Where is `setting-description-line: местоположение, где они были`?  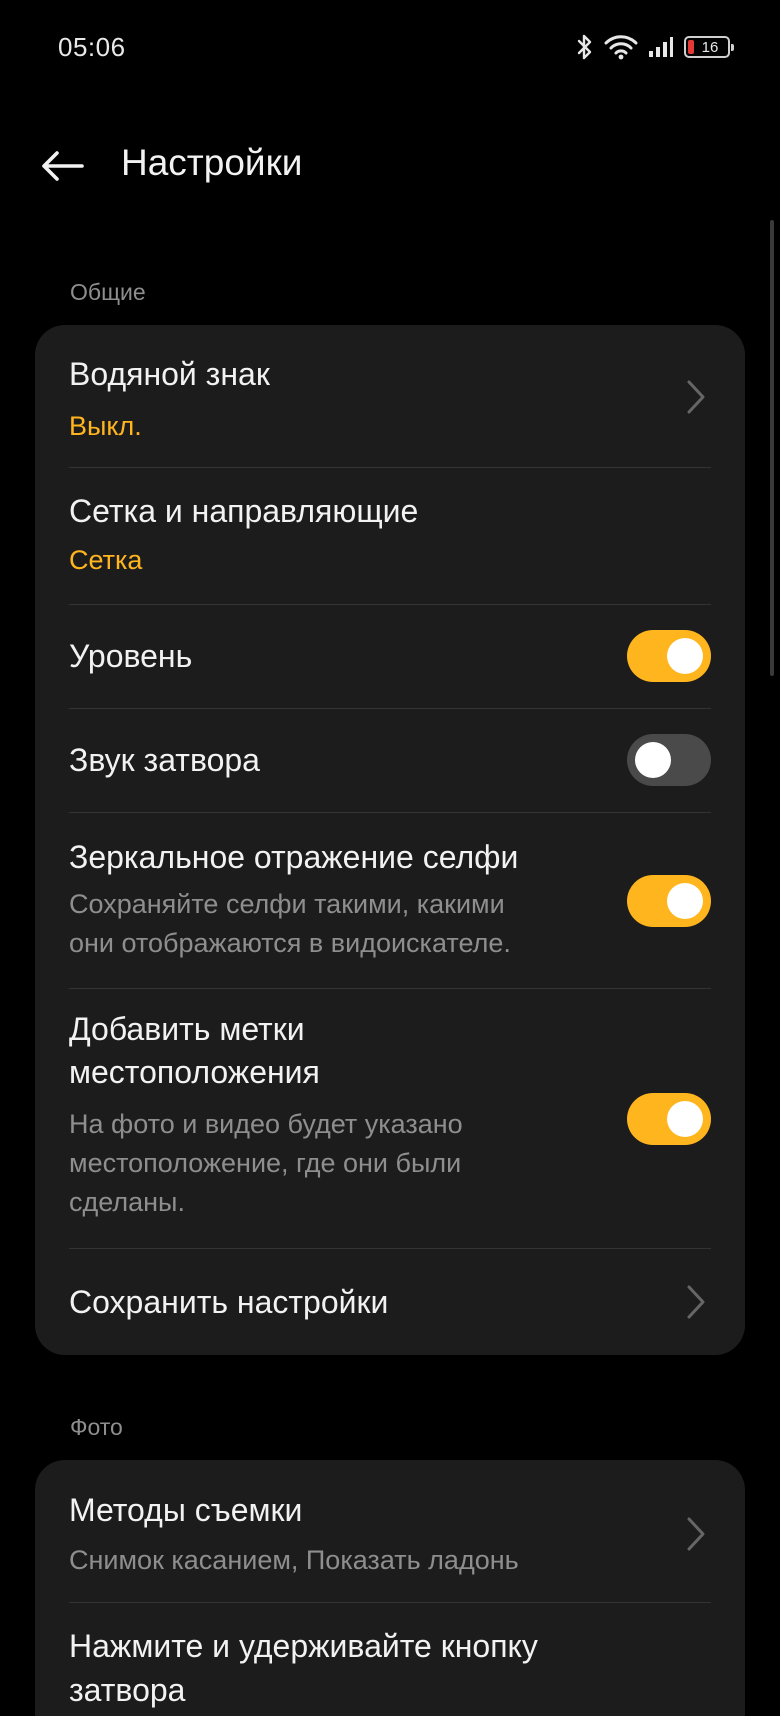
setting-description-line: местоположение, где они были is located at coordinates (265, 1163).